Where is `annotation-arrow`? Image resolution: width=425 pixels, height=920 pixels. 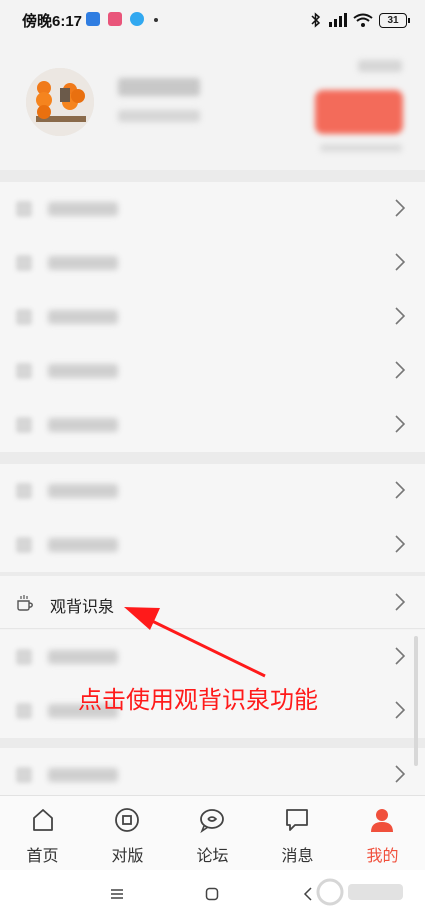
annotation-arrow is located at coordinates (195, 642).